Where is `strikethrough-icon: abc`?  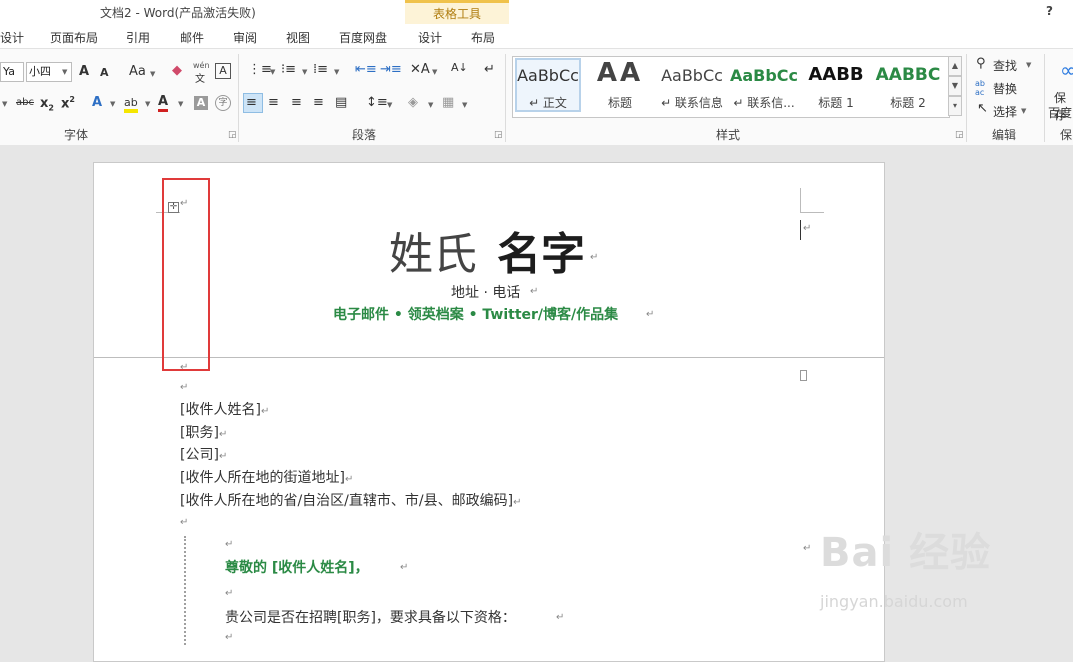
strikethrough-icon: abc is located at coordinates (25, 102).